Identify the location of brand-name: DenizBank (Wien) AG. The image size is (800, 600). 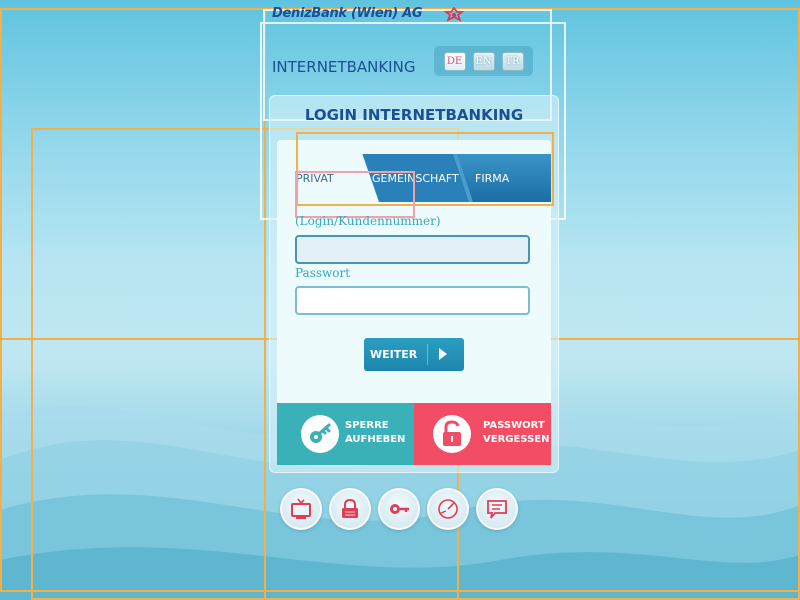
(347, 13).